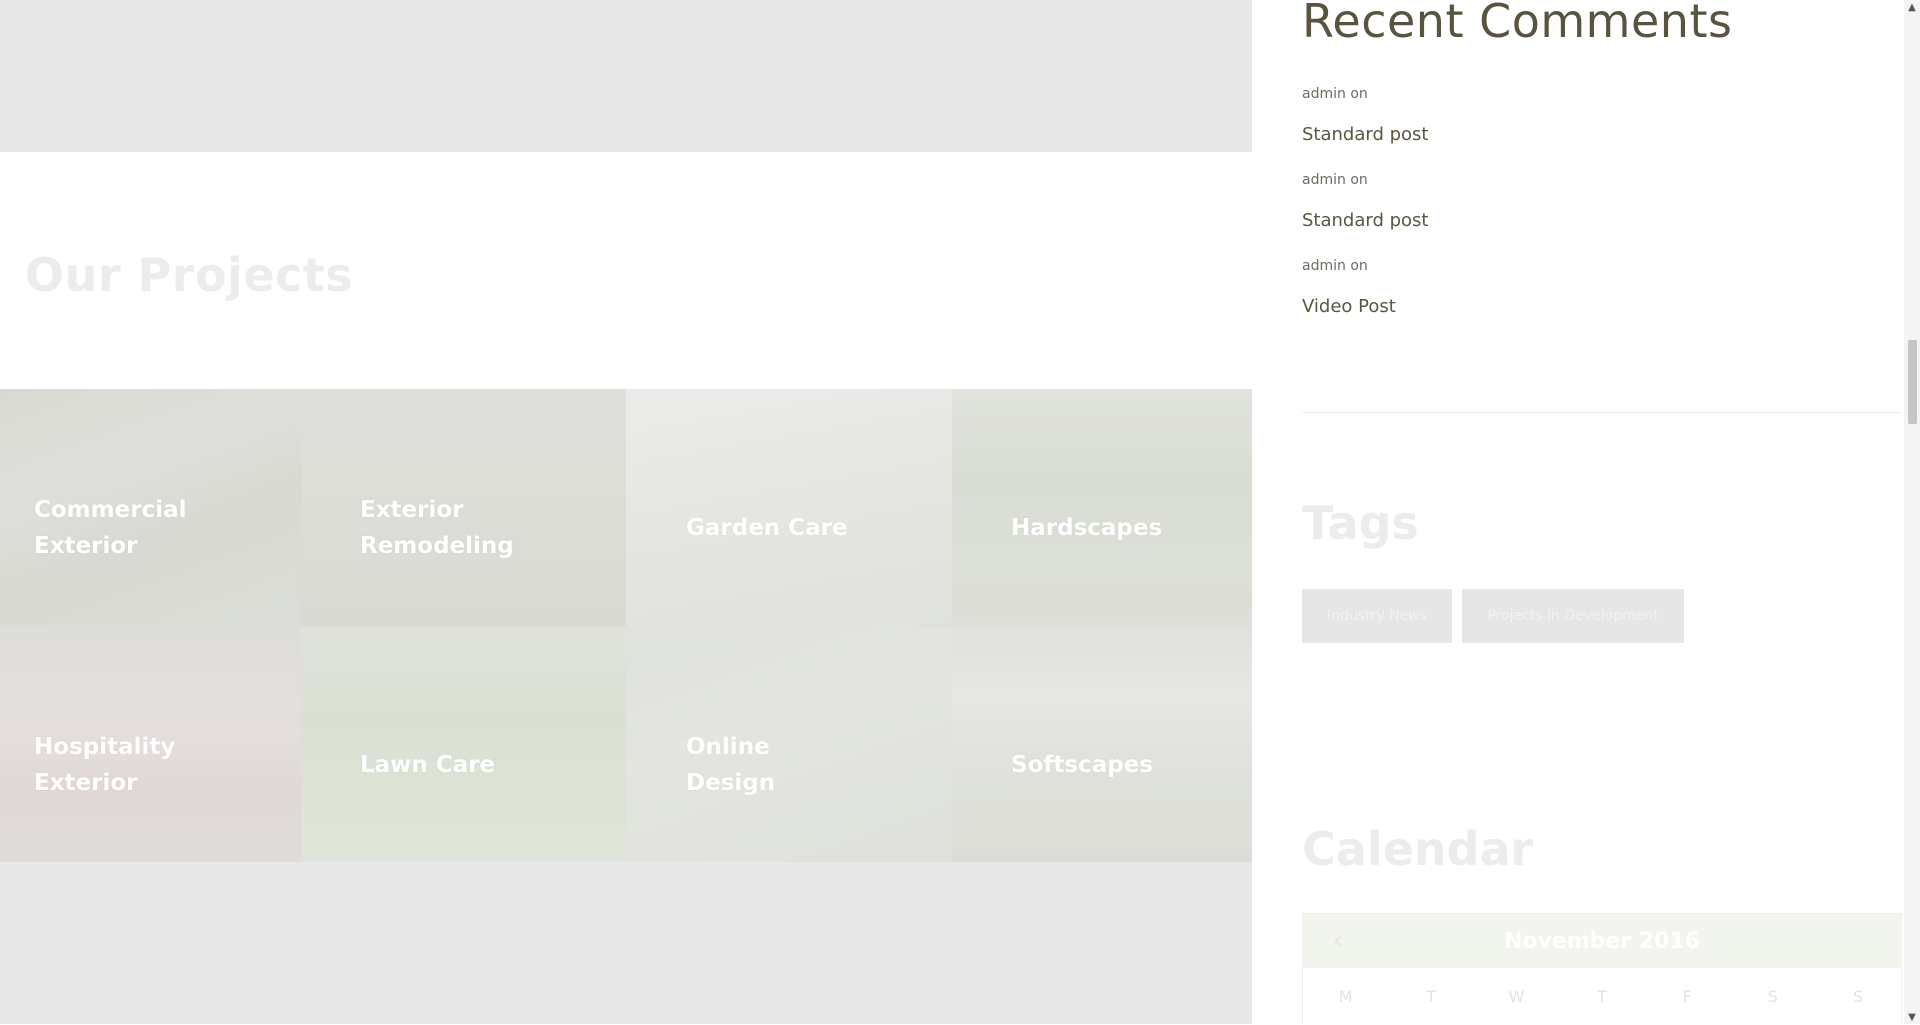  I want to click on chevron-left-icon: ‹, so click(1338, 941).